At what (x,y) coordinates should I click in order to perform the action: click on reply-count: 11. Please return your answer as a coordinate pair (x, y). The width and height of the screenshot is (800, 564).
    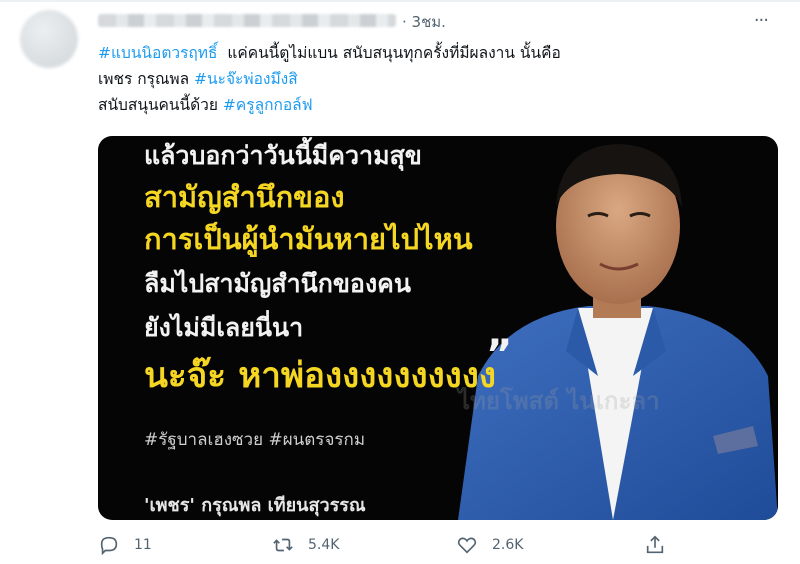
    Looking at the image, I should click on (143, 545).